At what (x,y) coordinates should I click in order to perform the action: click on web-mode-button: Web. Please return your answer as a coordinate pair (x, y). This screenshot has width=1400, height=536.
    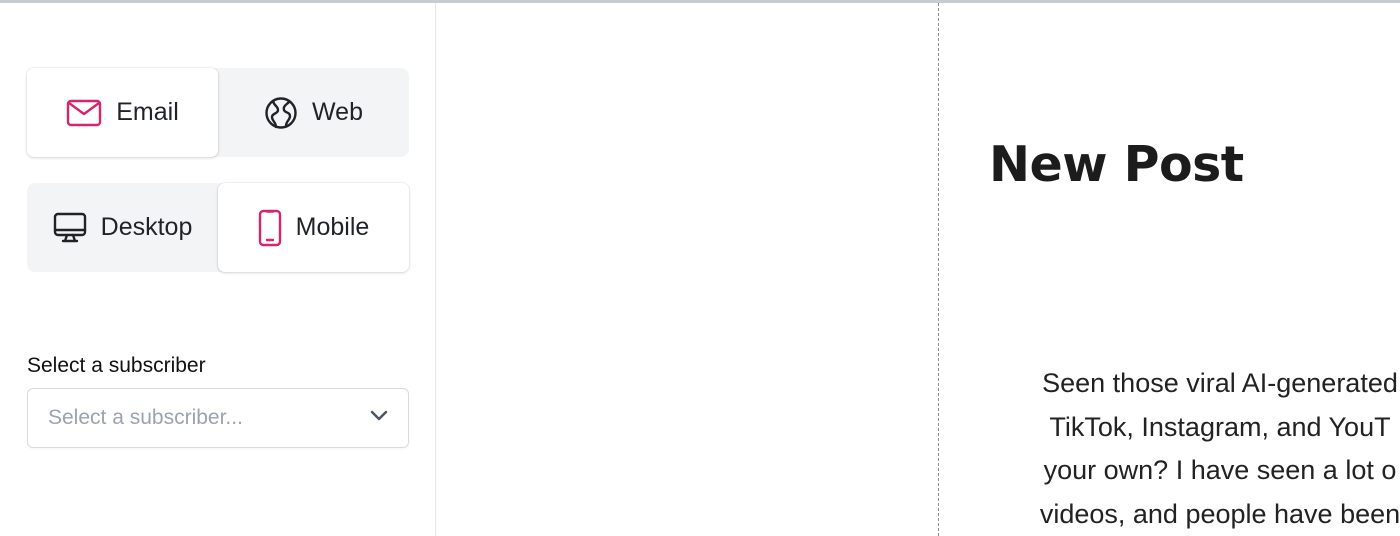
    Looking at the image, I should click on (313, 112).